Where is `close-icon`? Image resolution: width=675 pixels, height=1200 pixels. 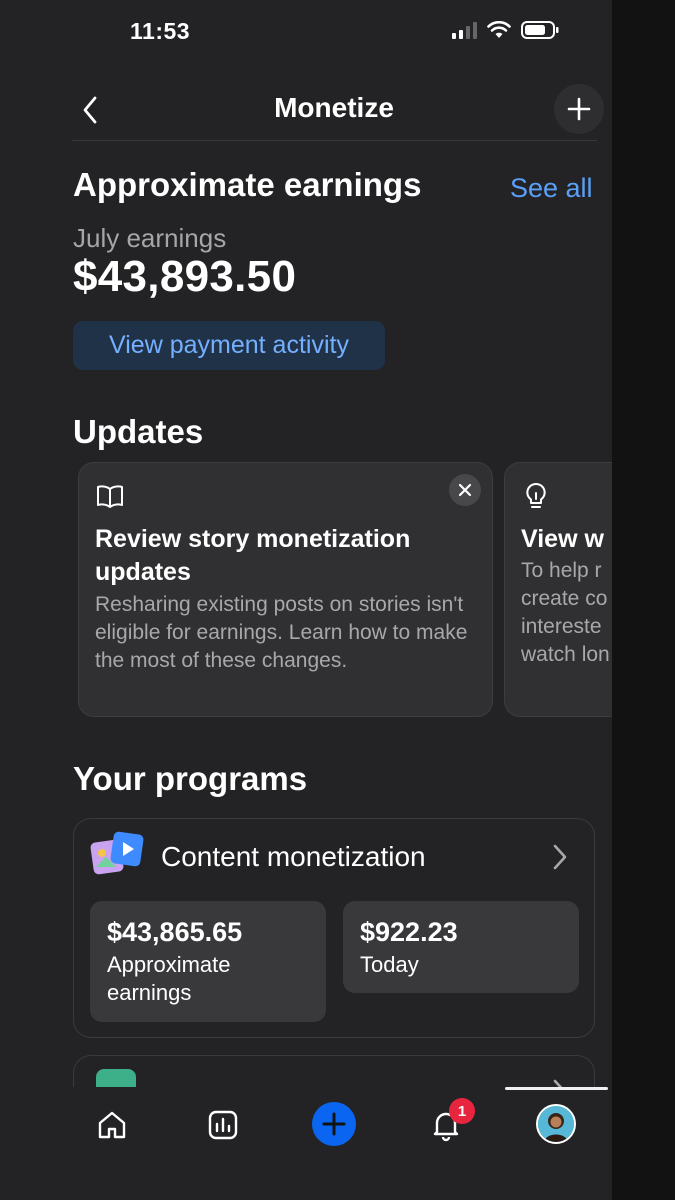 close-icon is located at coordinates (465, 490).